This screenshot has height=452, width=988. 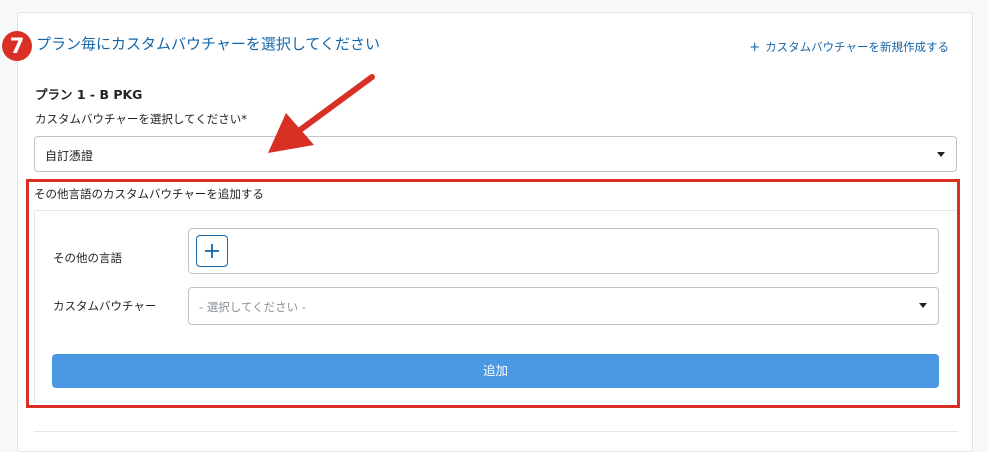 I want to click on section-divider, so click(x=496, y=431).